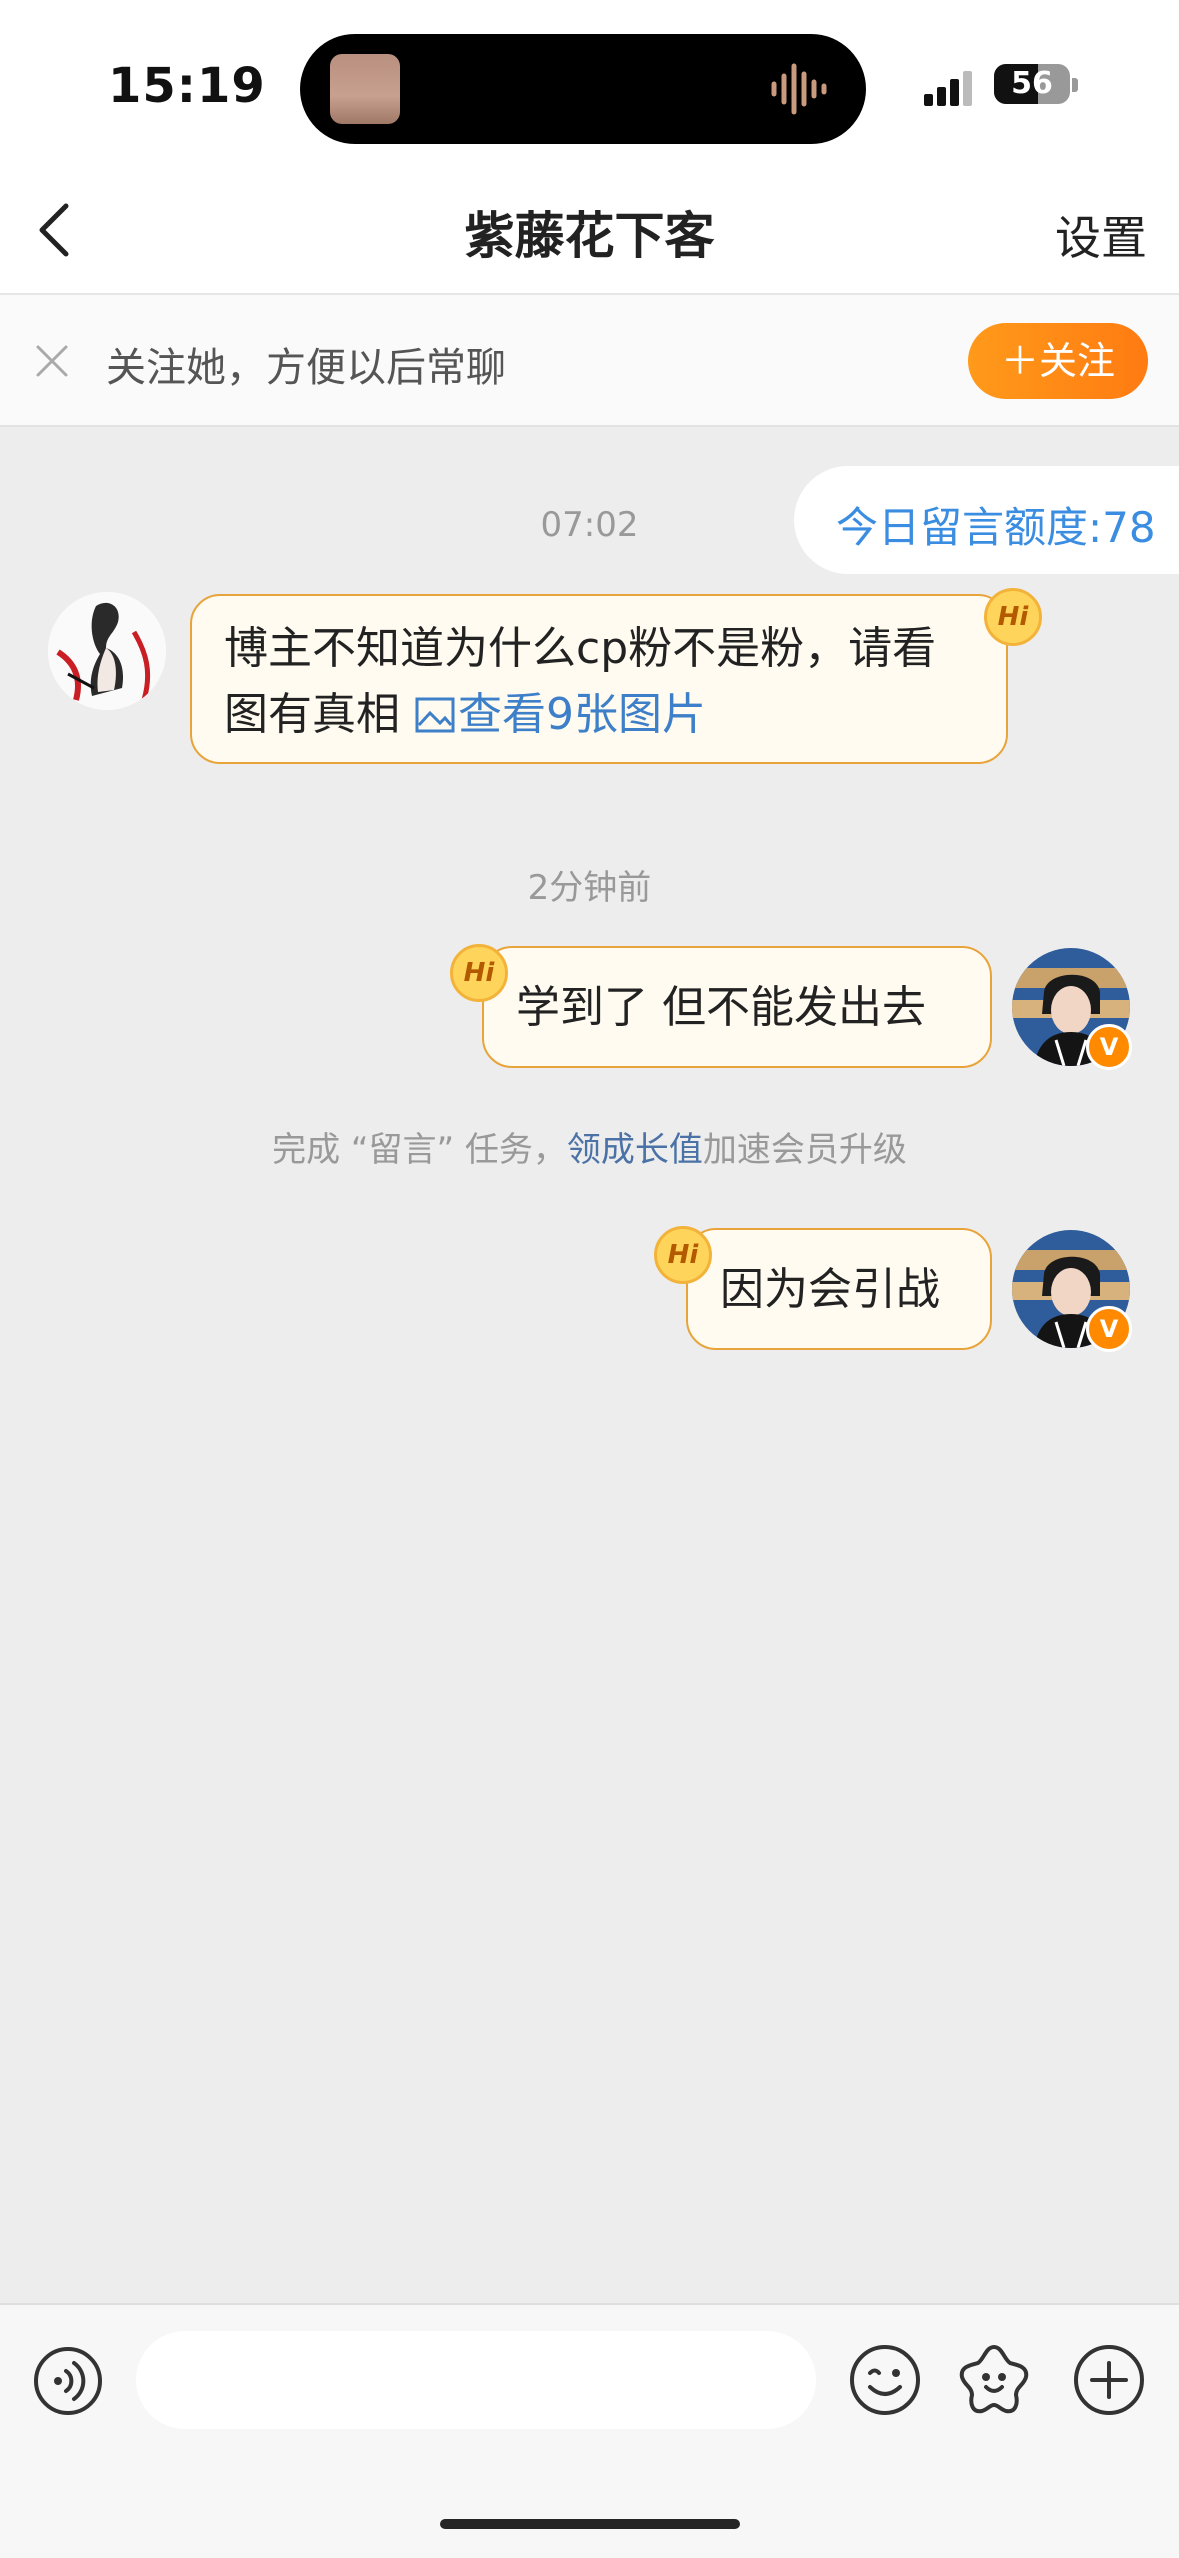 The image size is (1179, 2558). I want to click on outgoing-message-bubble: 学到了 但不能发出去, so click(737, 1007).